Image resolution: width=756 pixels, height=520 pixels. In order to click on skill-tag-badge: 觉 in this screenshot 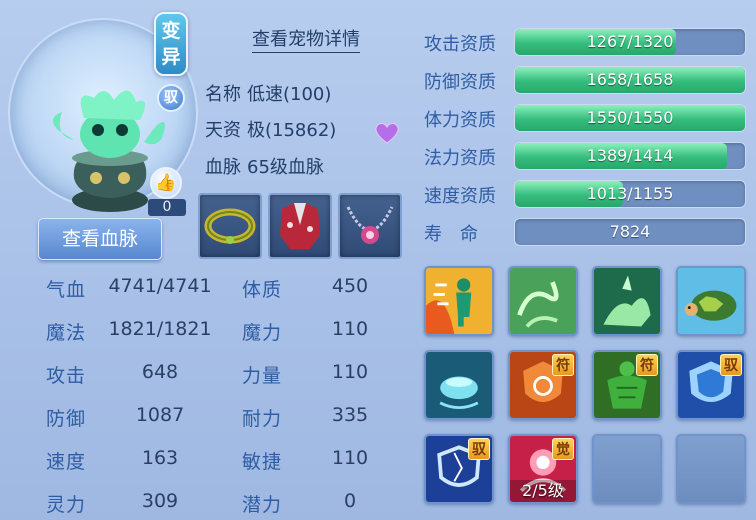, I will do `click(563, 449)`.